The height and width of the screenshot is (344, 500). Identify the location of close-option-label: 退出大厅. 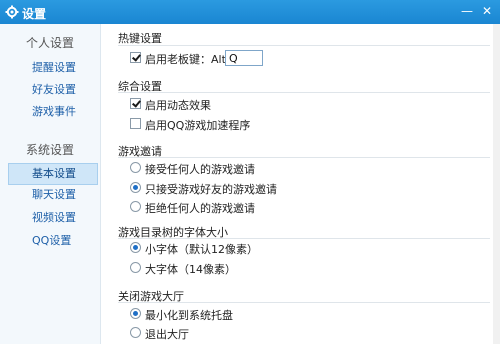
(167, 334).